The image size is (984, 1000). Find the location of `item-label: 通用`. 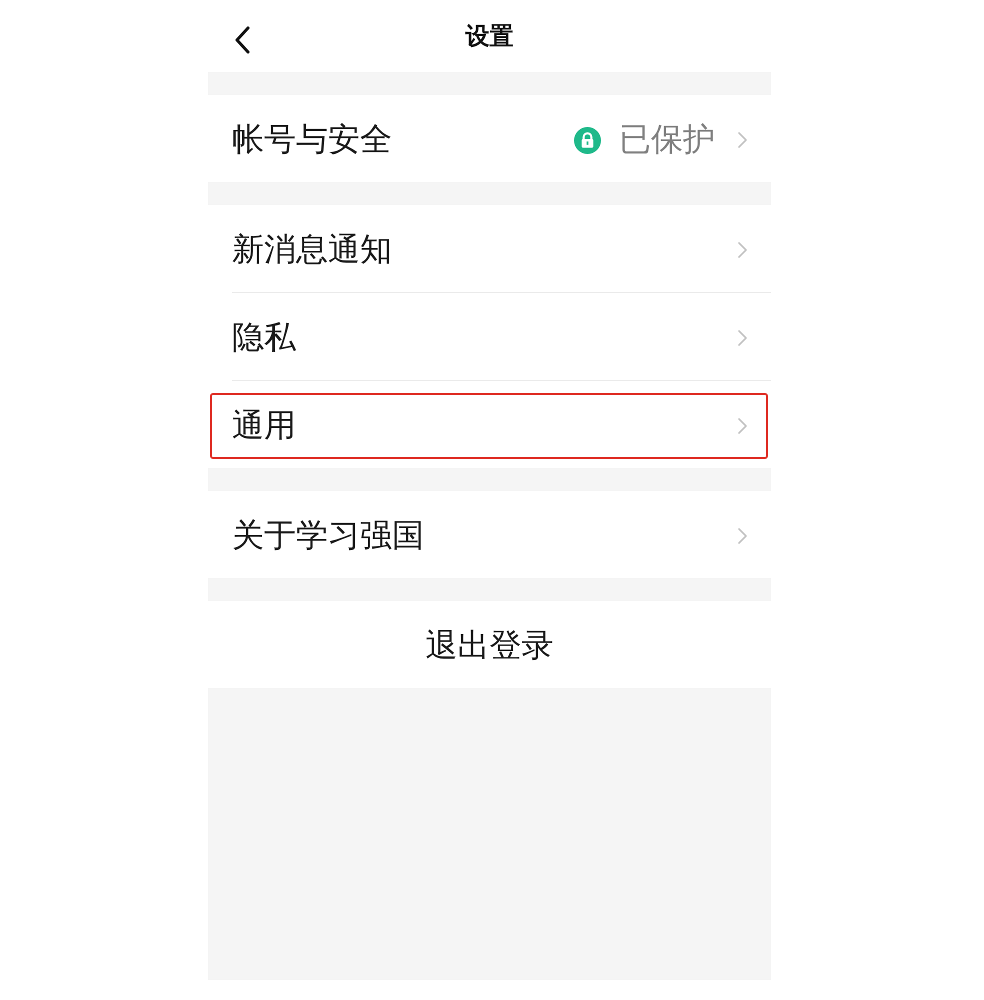

item-label: 通用 is located at coordinates (264, 426).